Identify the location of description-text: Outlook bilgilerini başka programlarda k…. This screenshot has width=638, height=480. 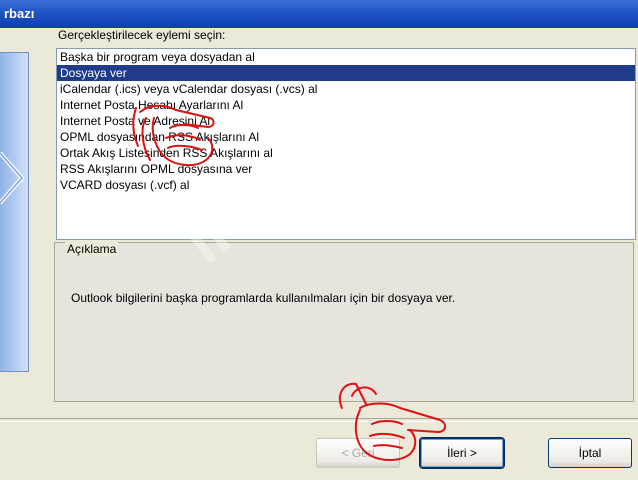
(263, 298).